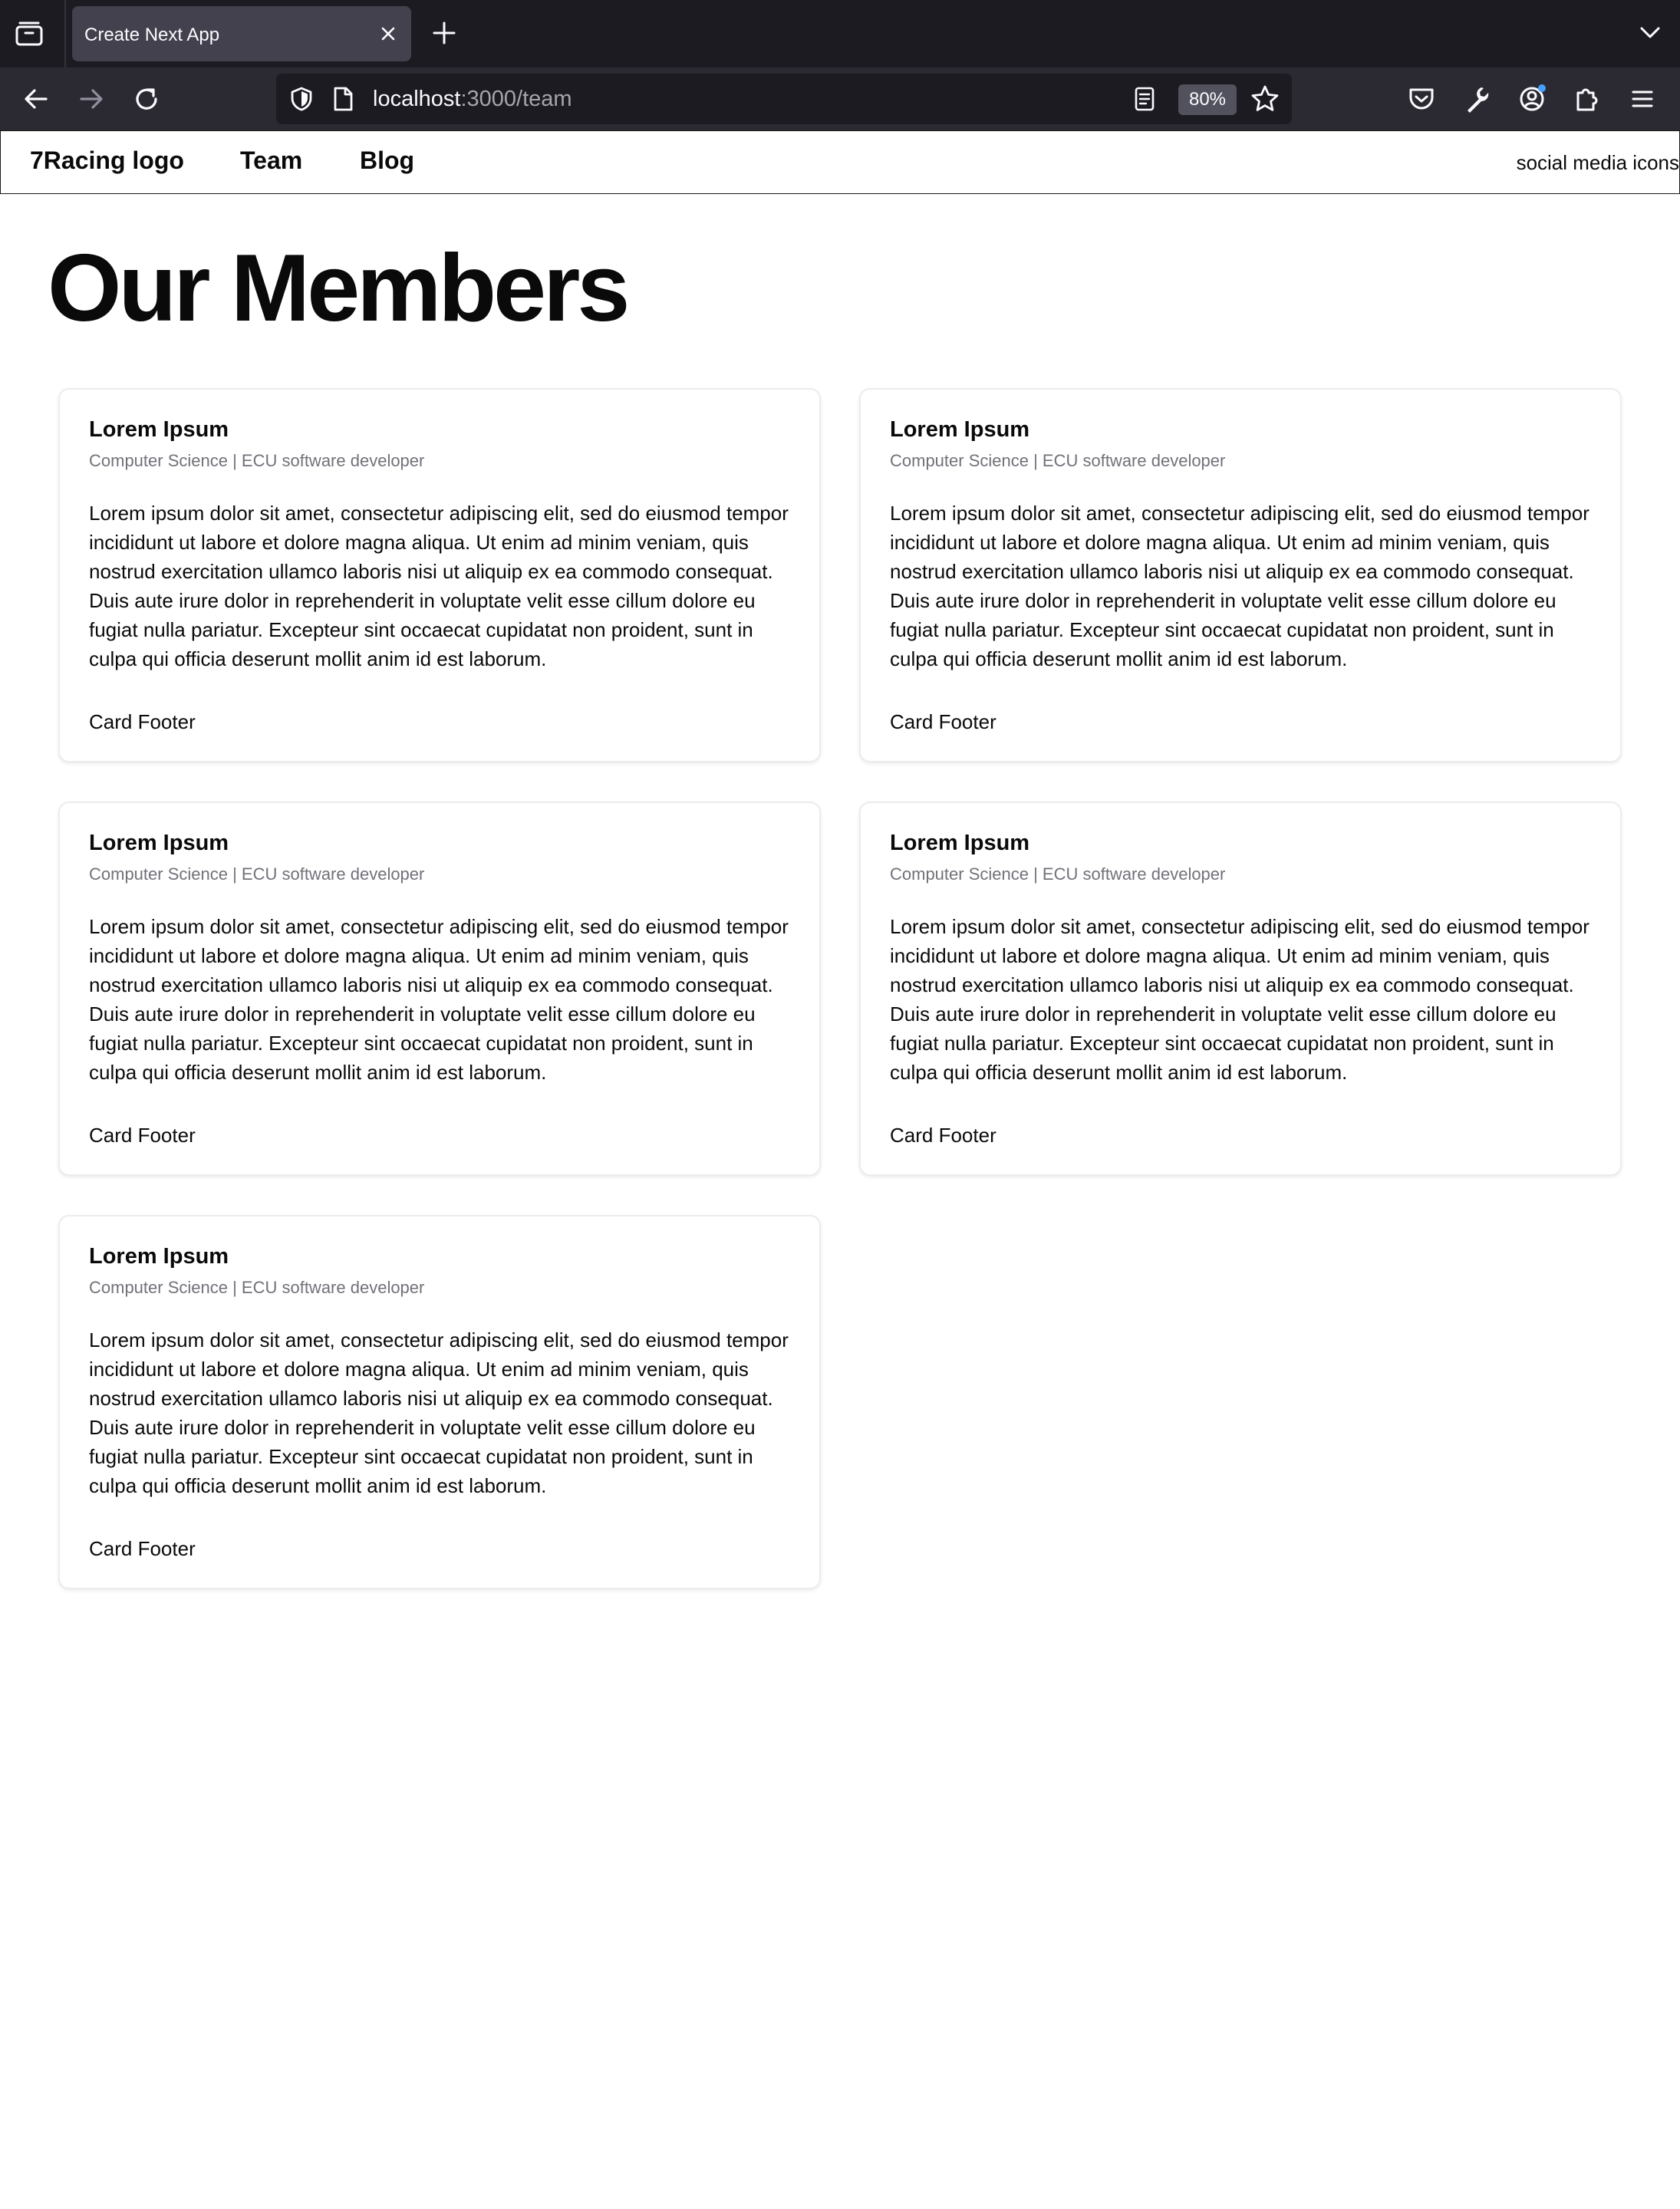 The height and width of the screenshot is (2209, 1680). What do you see at coordinates (36, 99) in the screenshot?
I see `back-arrow-icon` at bounding box center [36, 99].